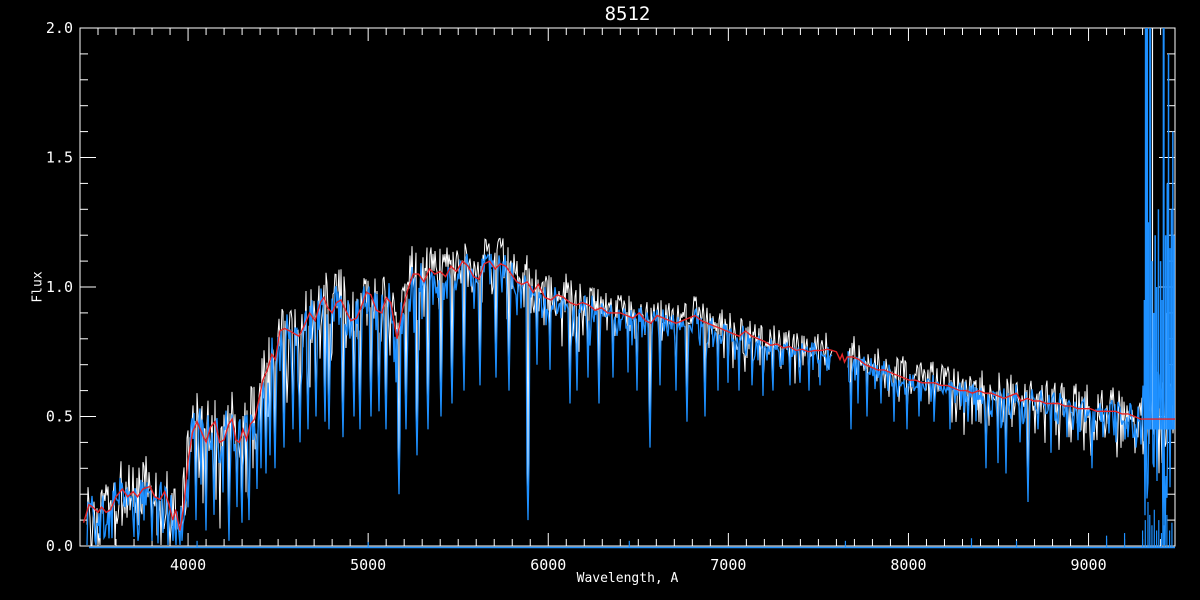 The image size is (1200, 600). Describe the element at coordinates (627, 578) in the screenshot. I see `x-axis-label: Wavelength, A` at that location.